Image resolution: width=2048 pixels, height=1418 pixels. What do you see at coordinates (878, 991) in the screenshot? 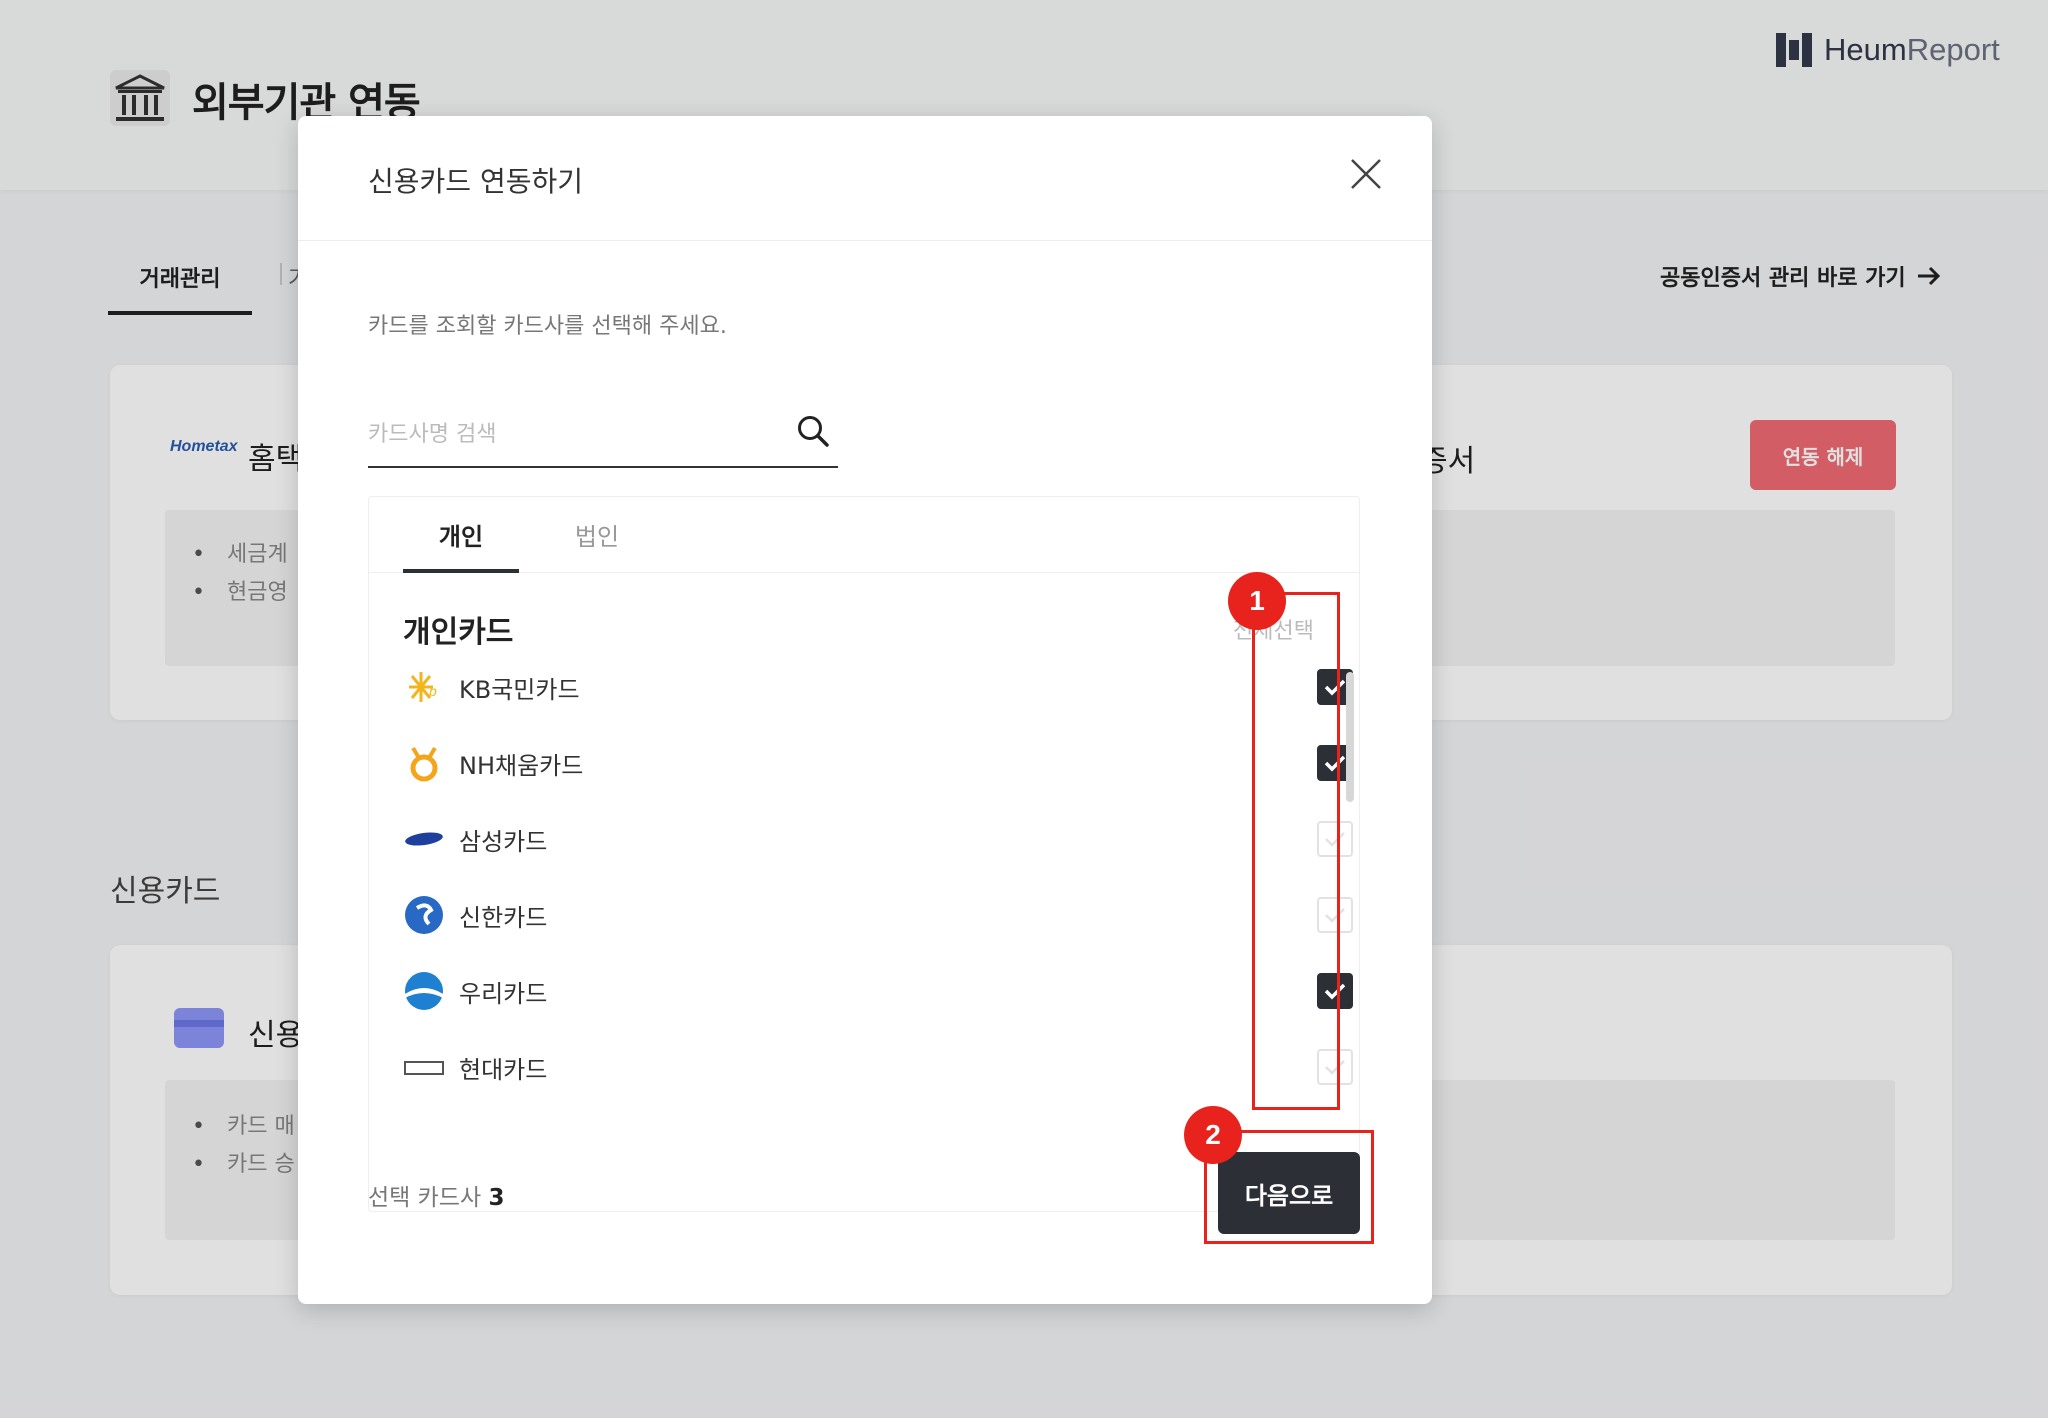
I see `card-row: 우리카드` at bounding box center [878, 991].